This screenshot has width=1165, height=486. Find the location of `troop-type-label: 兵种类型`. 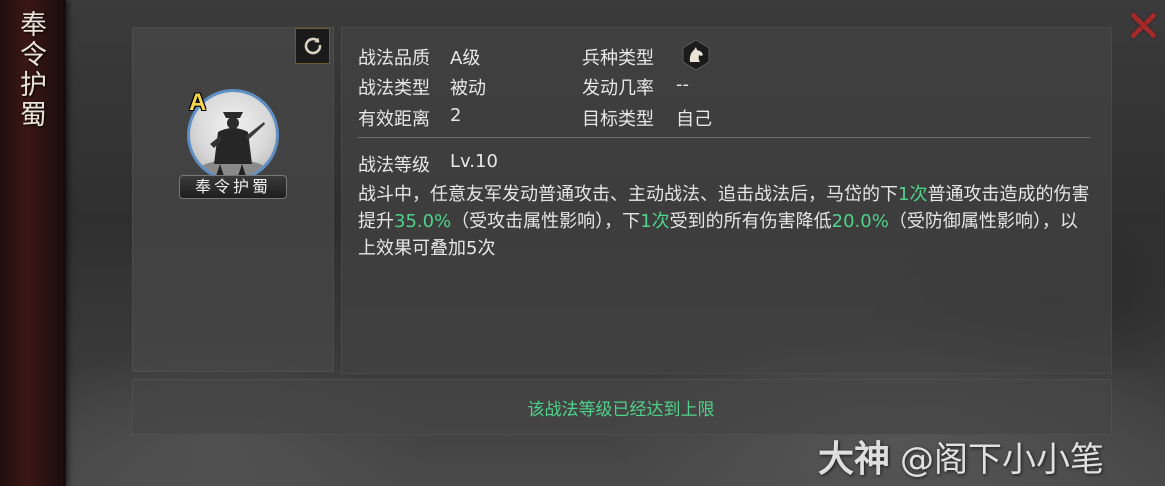

troop-type-label: 兵种类型 is located at coordinates (618, 58).